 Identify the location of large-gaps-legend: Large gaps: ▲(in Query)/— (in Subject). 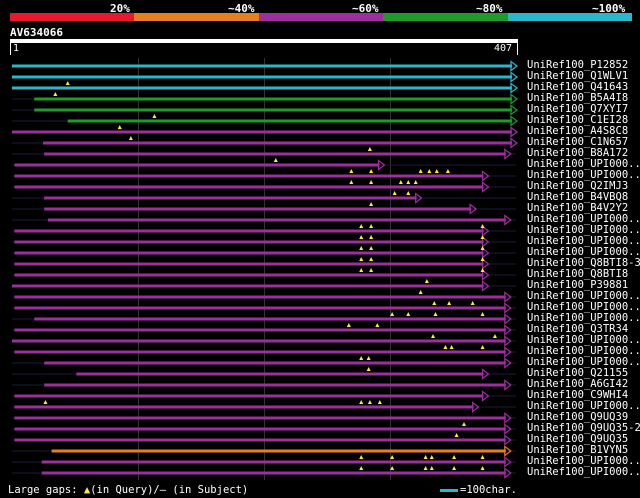
(128, 490).